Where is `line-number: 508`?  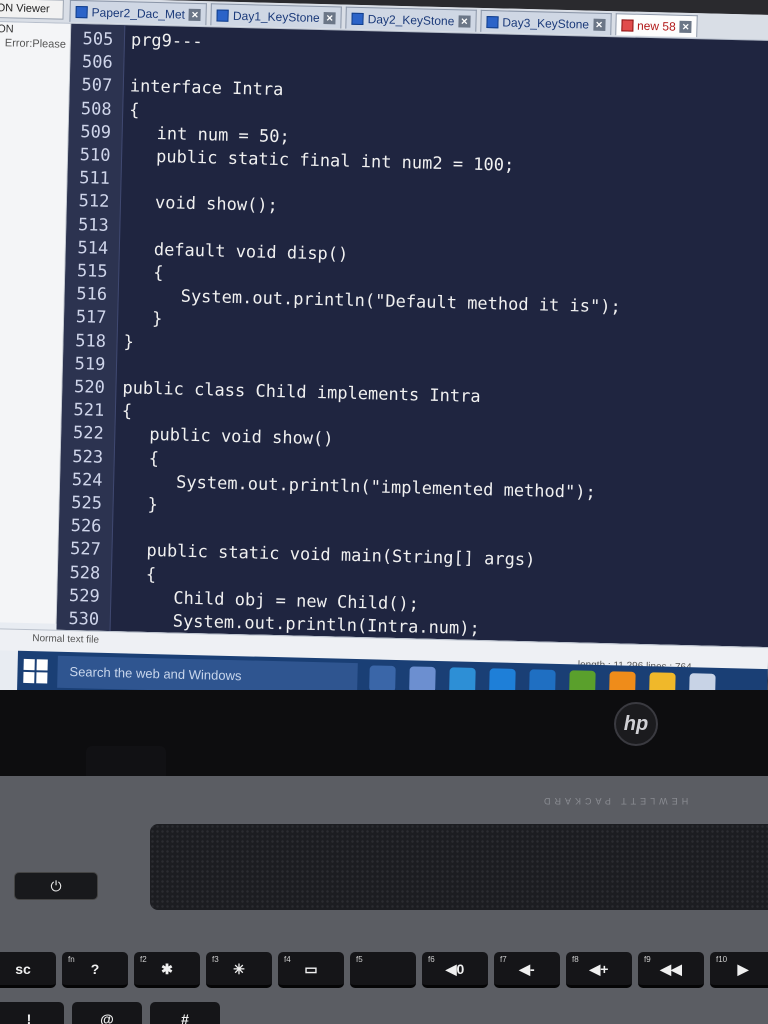
line-number: 508 is located at coordinates (96, 109).